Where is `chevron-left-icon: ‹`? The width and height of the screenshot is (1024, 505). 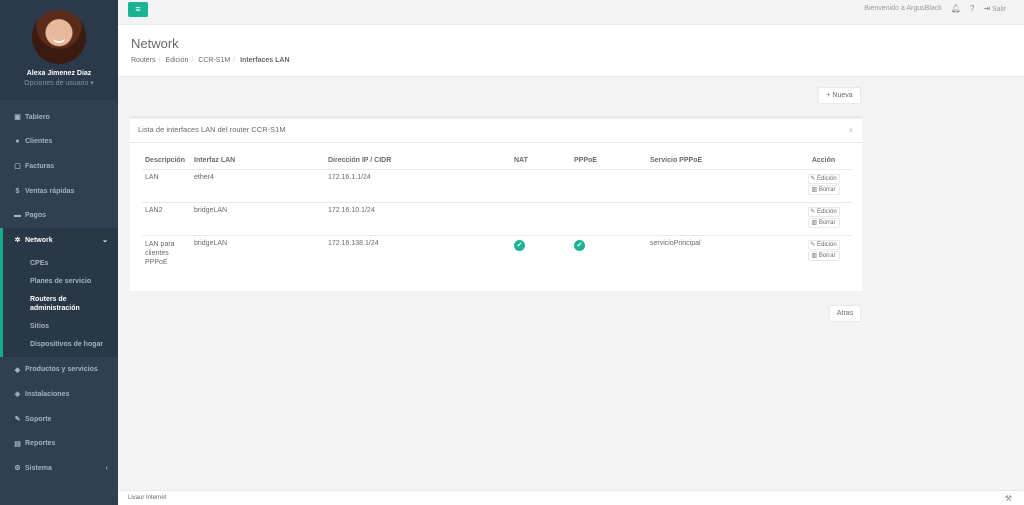 chevron-left-icon: ‹ is located at coordinates (106, 468).